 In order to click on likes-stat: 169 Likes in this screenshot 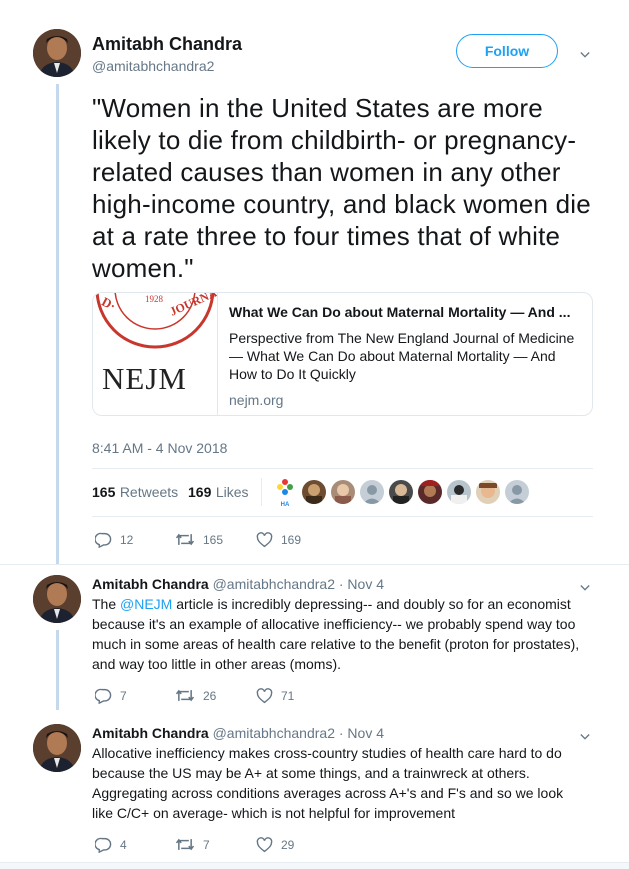, I will do `click(218, 493)`.